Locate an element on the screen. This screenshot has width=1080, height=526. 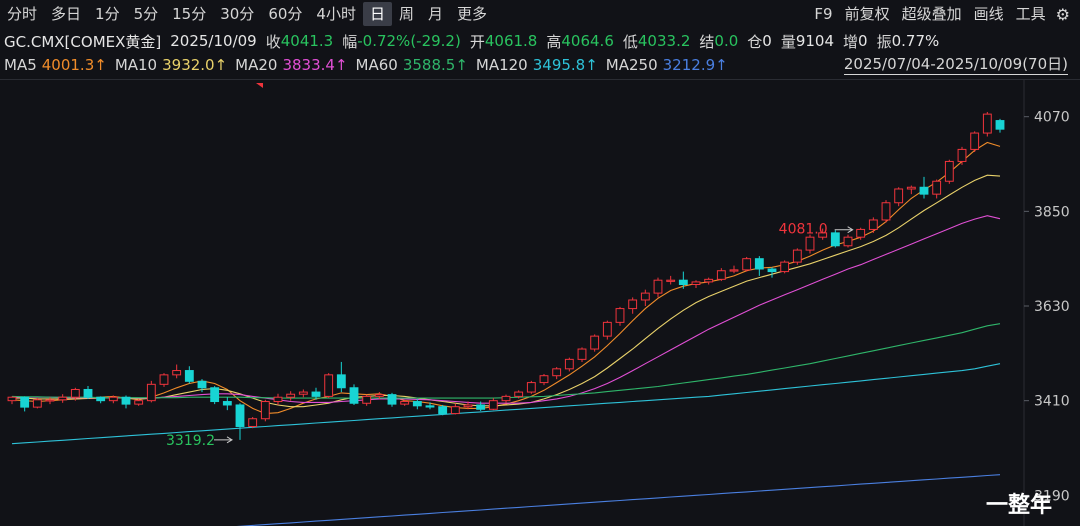
watermark-text: 一整年 is located at coordinates (1019, 505).